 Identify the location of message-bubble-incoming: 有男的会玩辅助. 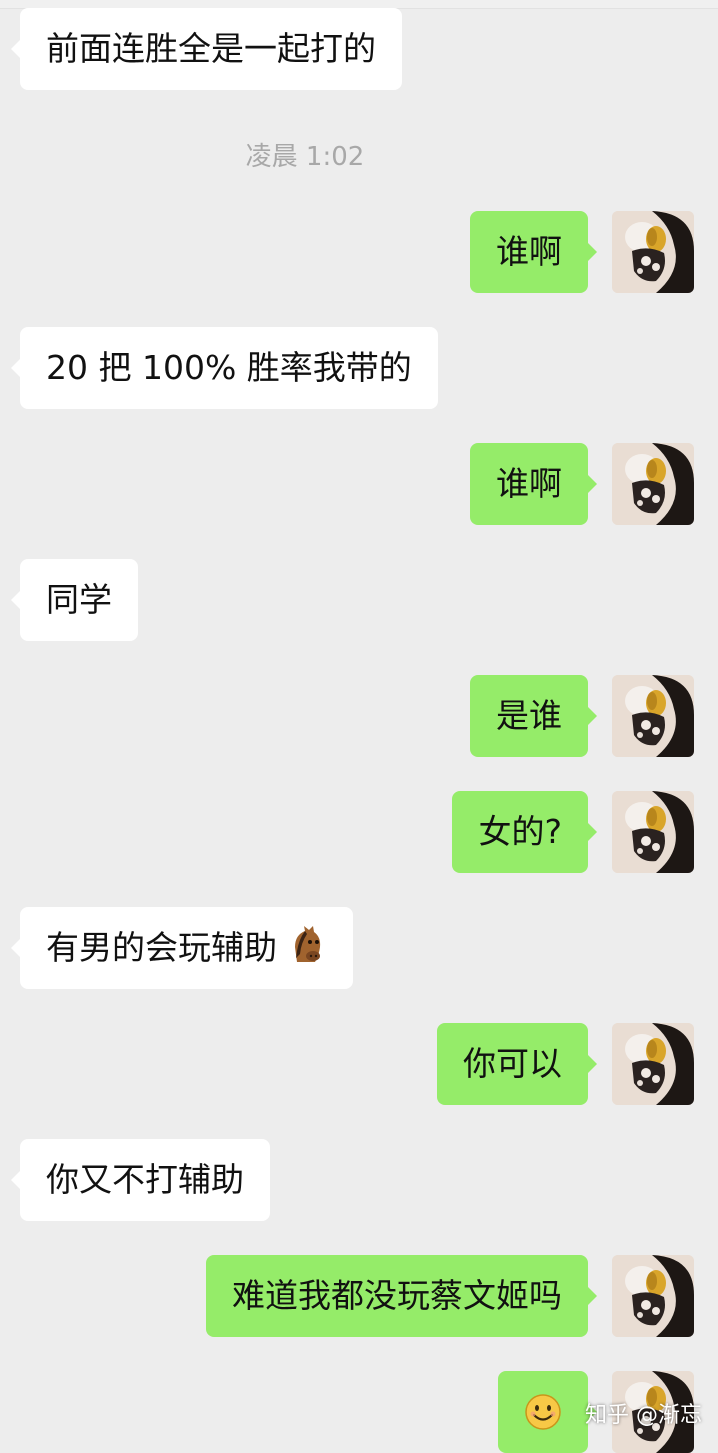
(182, 948).